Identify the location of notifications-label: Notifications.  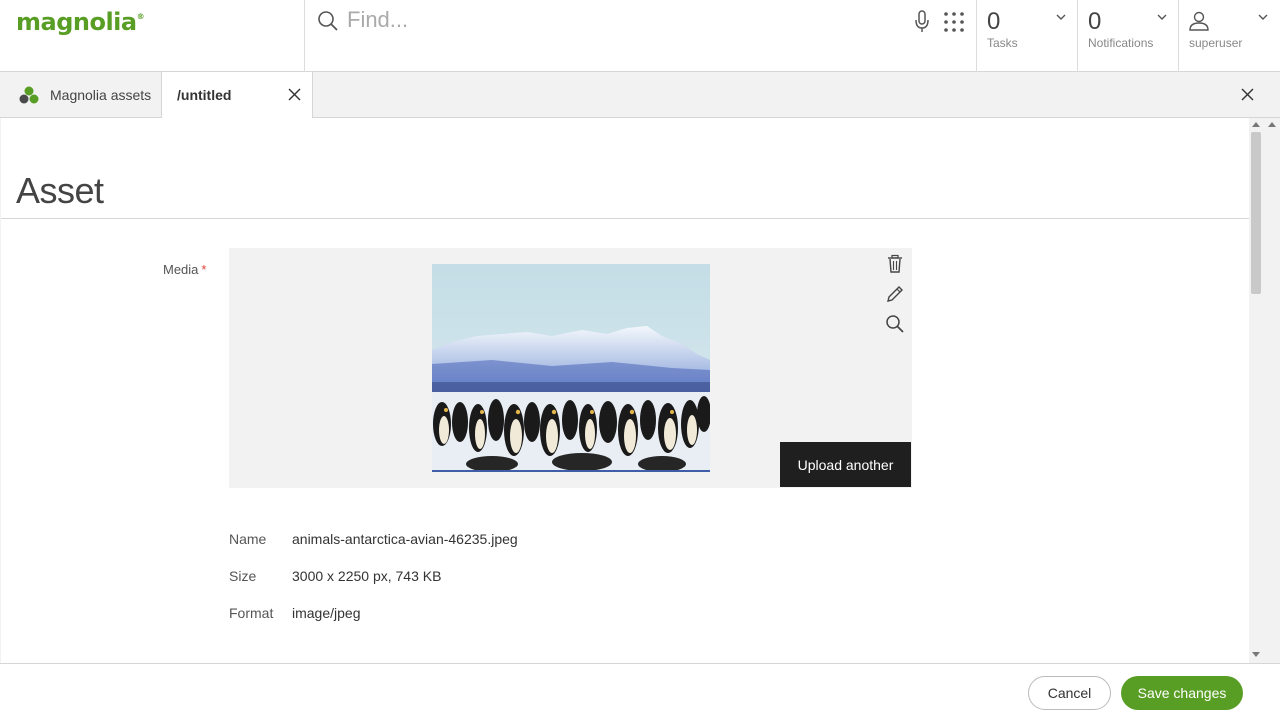
(1121, 43).